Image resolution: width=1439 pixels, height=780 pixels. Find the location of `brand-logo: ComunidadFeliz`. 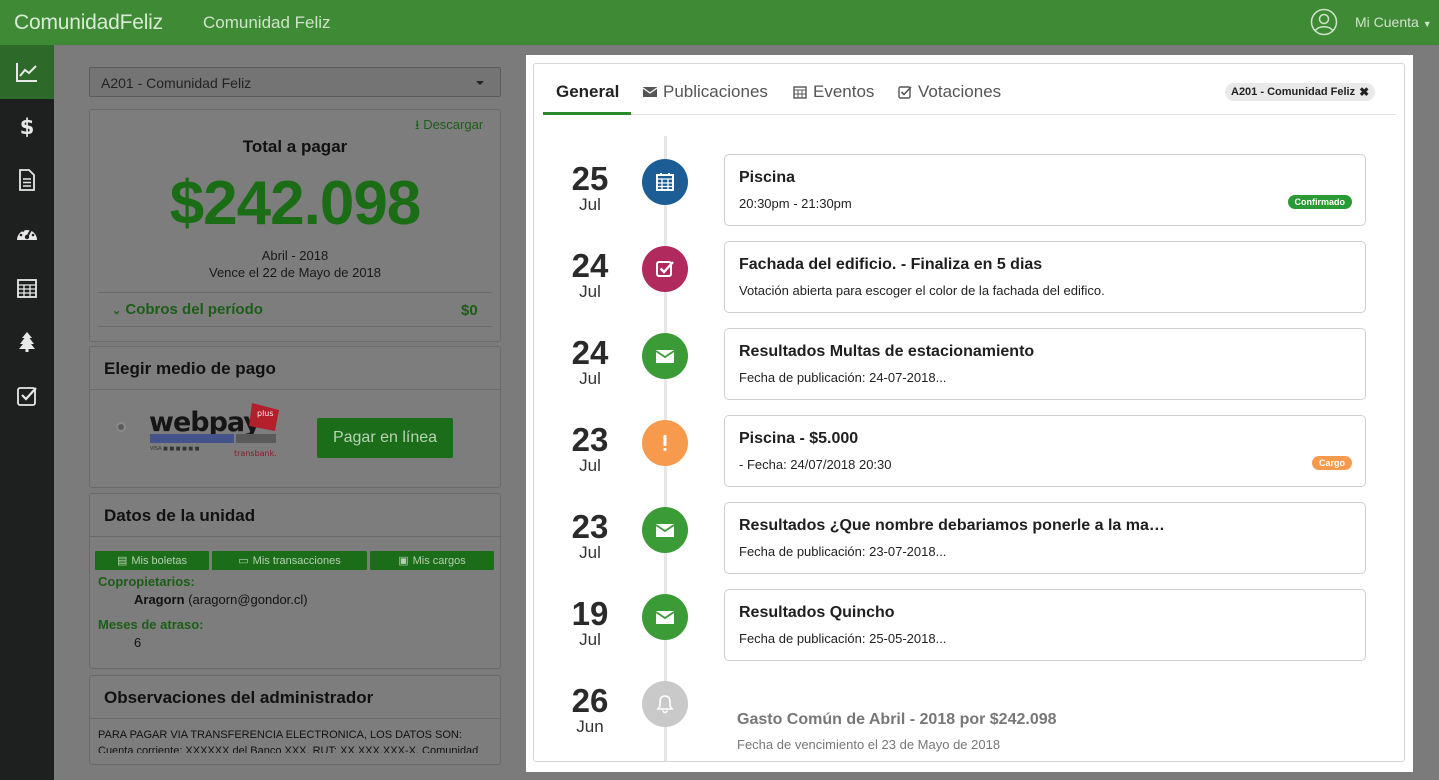

brand-logo: ComunidadFeliz is located at coordinates (88, 23).